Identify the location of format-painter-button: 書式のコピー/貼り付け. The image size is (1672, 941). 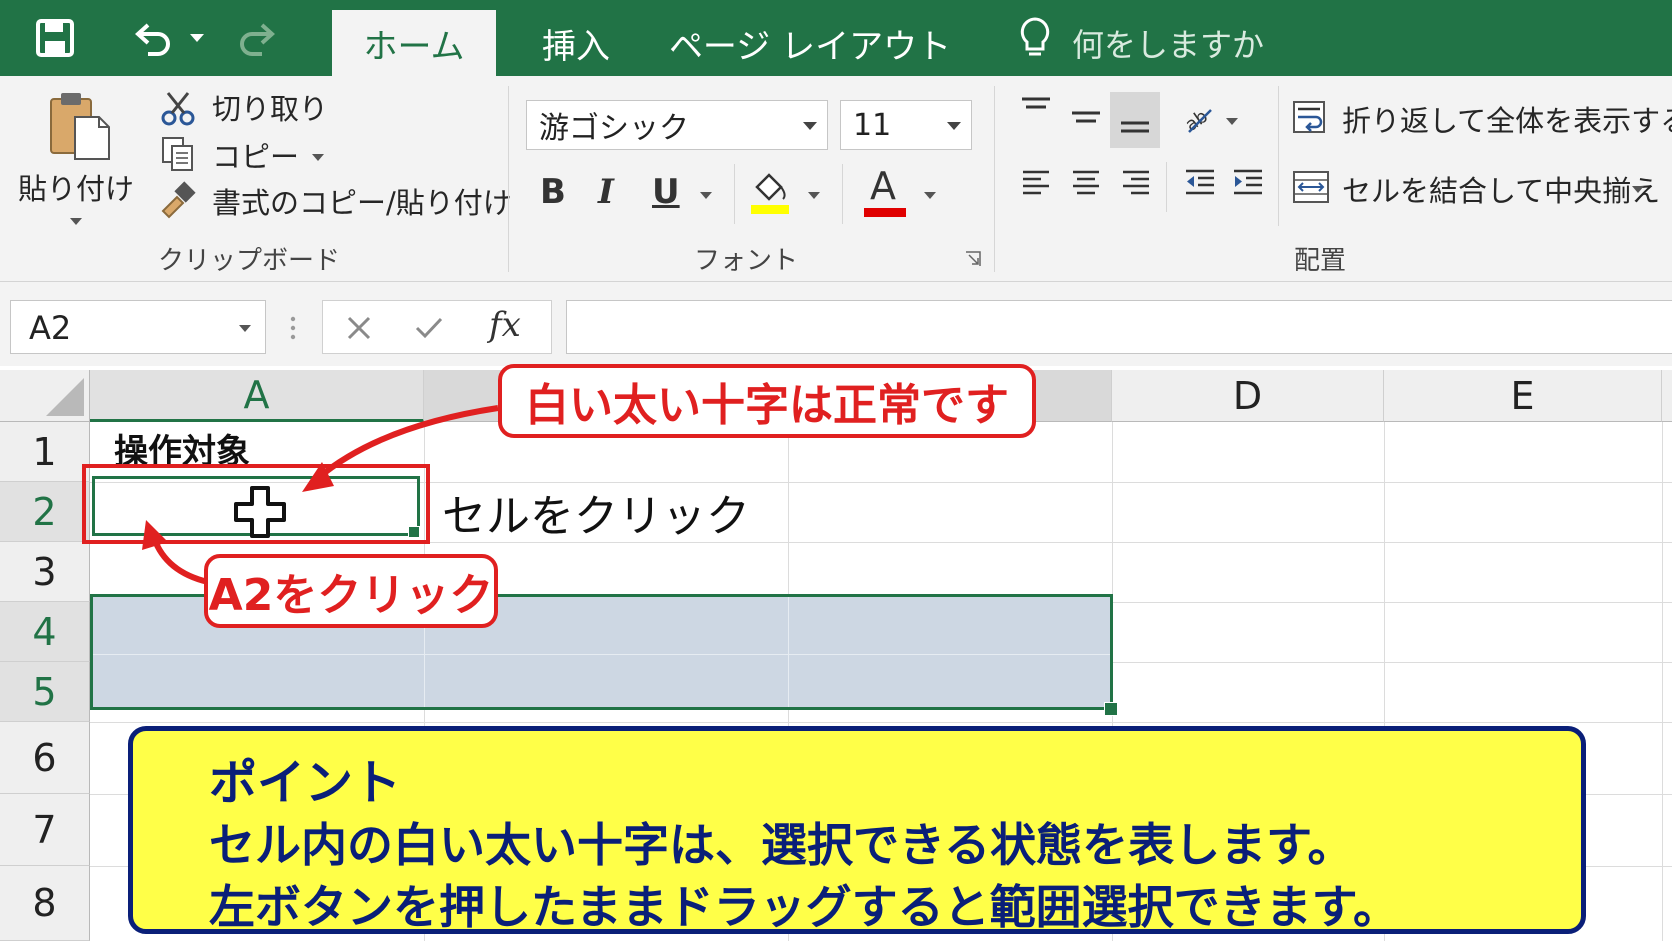
(362, 201).